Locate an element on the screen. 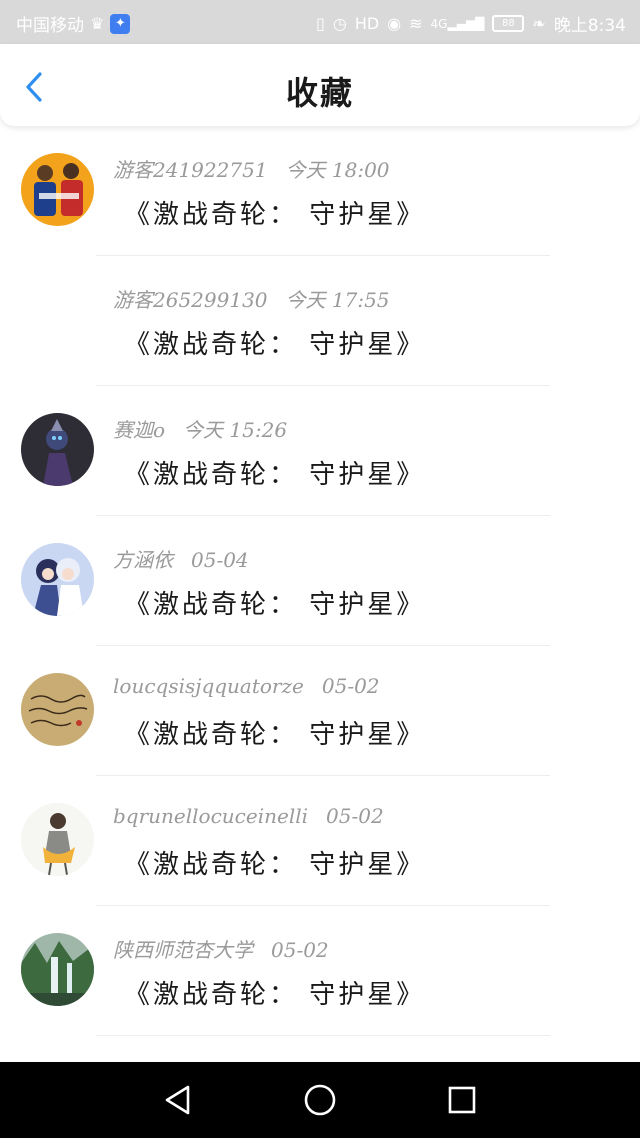 The height and width of the screenshot is (1138, 640). battery-level: 88 is located at coordinates (508, 23).